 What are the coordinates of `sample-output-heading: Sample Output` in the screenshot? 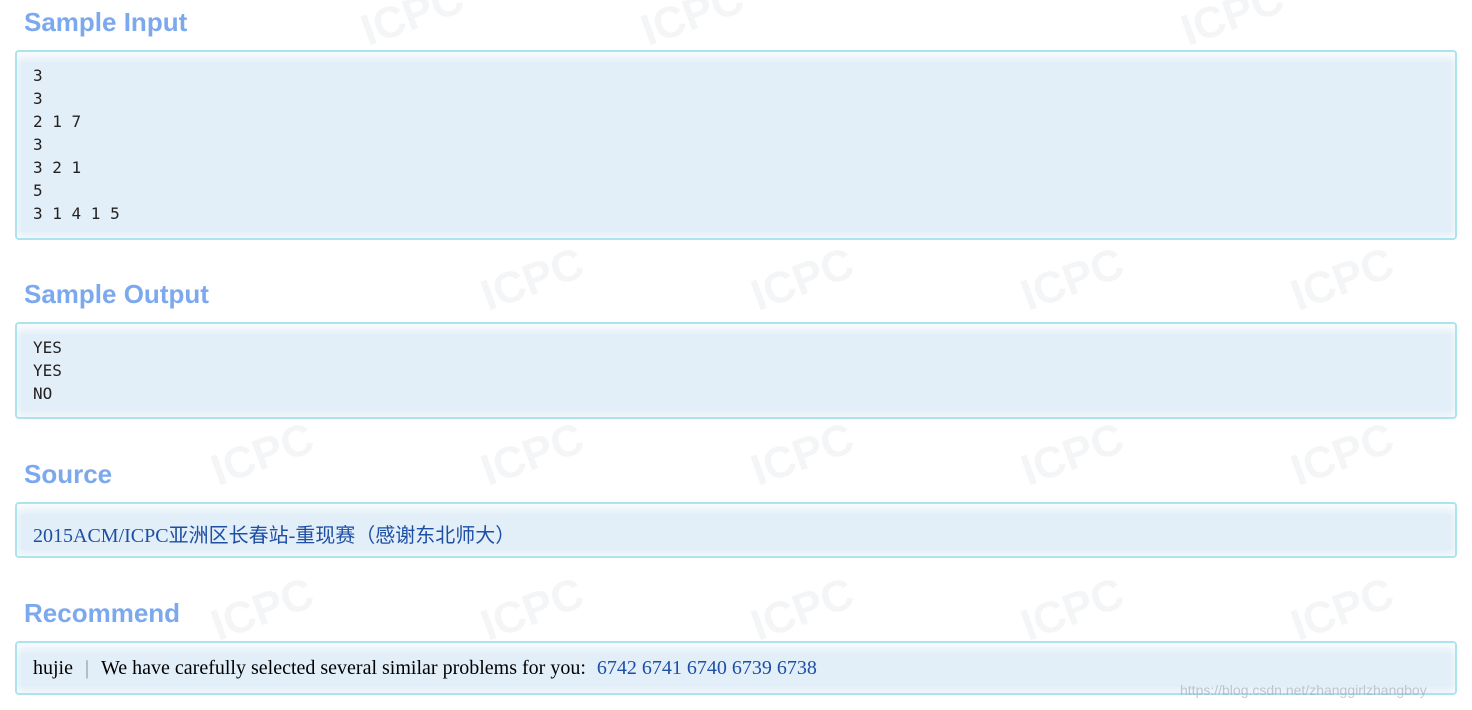 It's located at (116, 294).